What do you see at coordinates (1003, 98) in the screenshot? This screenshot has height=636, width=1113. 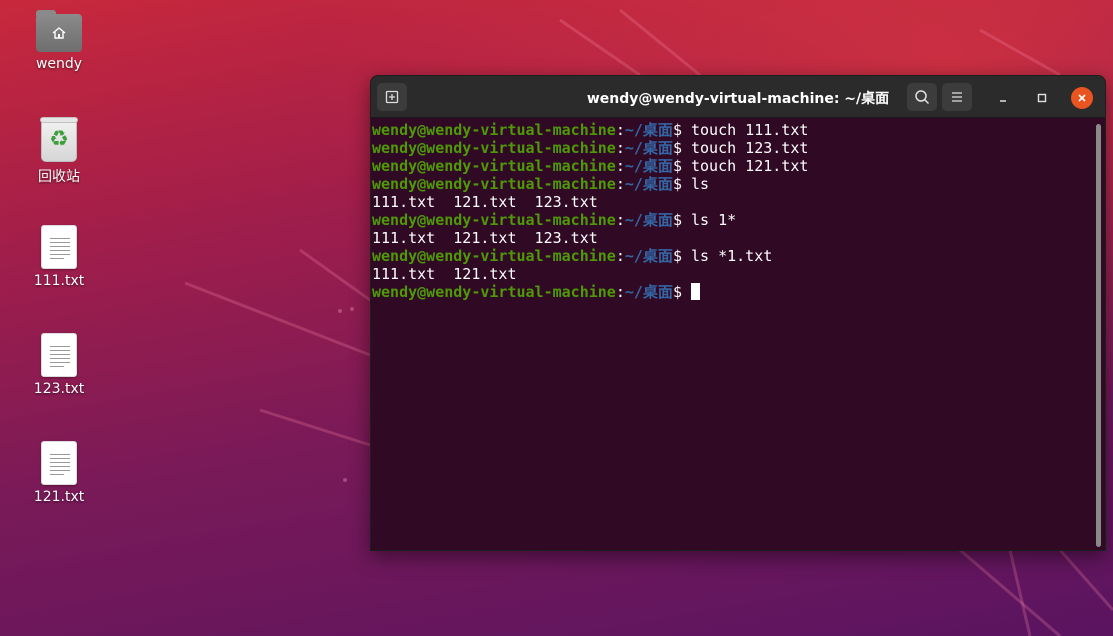 I see `minimize-button` at bounding box center [1003, 98].